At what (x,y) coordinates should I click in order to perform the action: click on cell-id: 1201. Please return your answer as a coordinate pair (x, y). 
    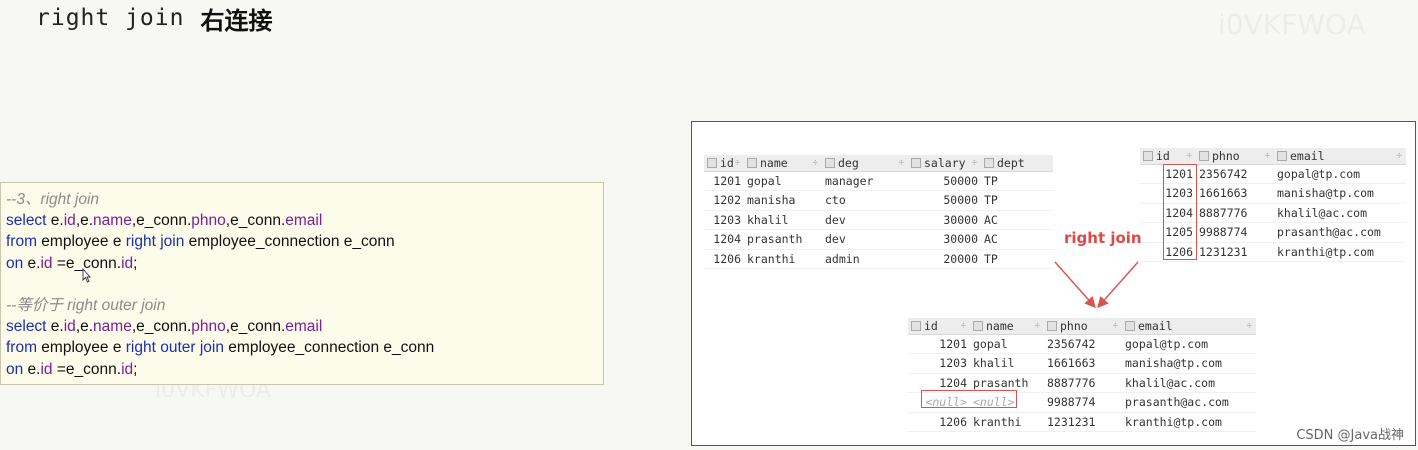
    Looking at the image, I should click on (953, 344).